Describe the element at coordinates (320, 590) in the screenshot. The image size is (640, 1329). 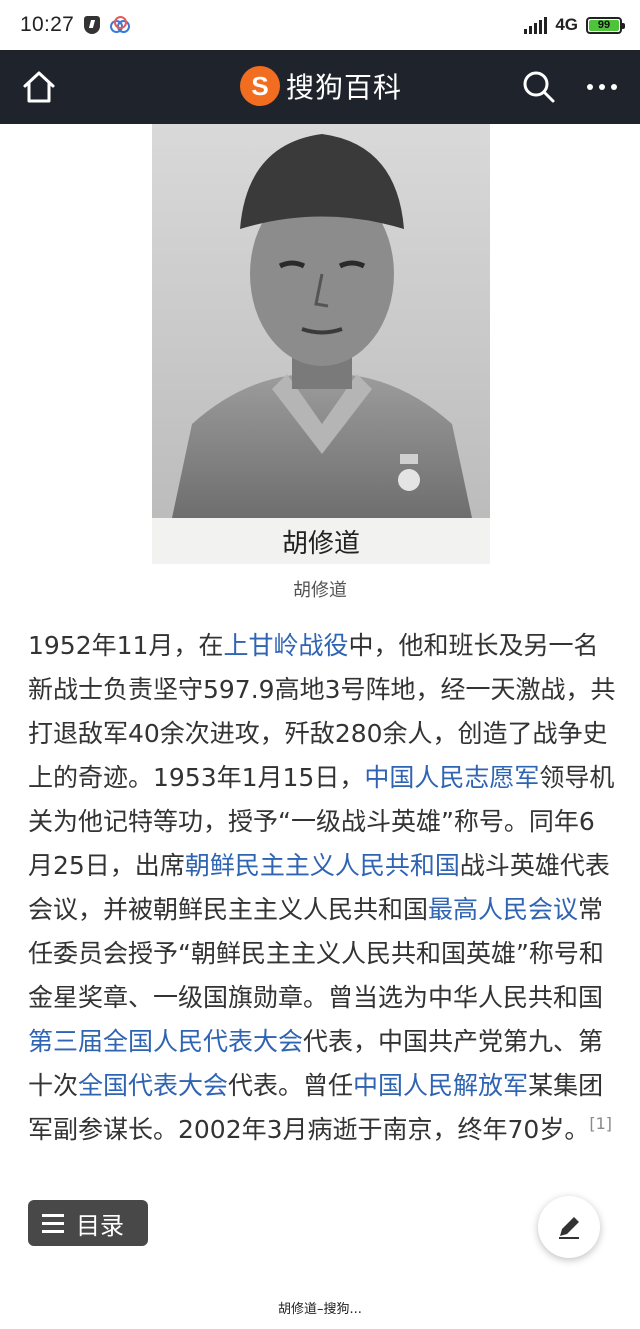
I see `figure-caption: 胡修道` at that location.